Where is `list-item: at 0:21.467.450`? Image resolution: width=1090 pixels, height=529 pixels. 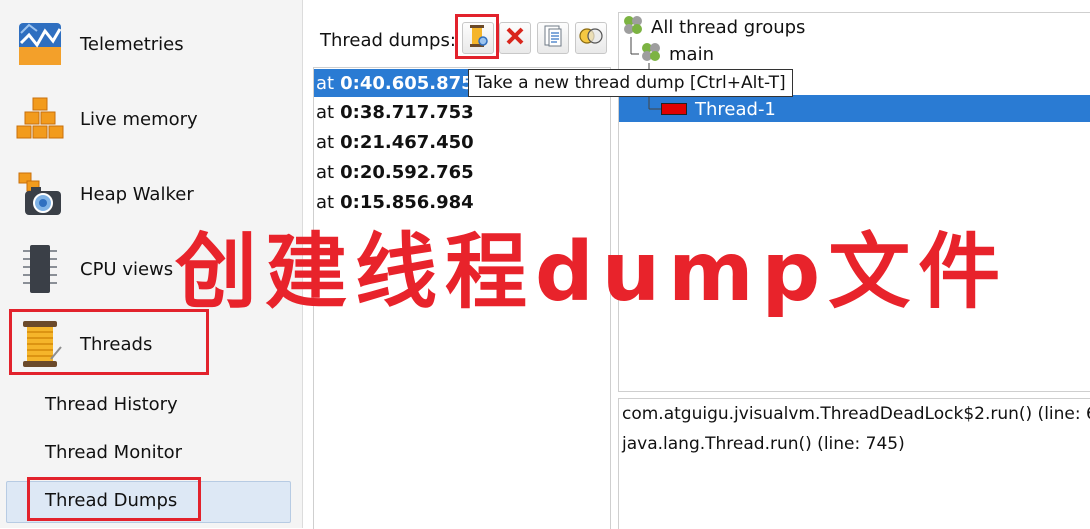
list-item: at 0:21.467.450 is located at coordinates (394, 142).